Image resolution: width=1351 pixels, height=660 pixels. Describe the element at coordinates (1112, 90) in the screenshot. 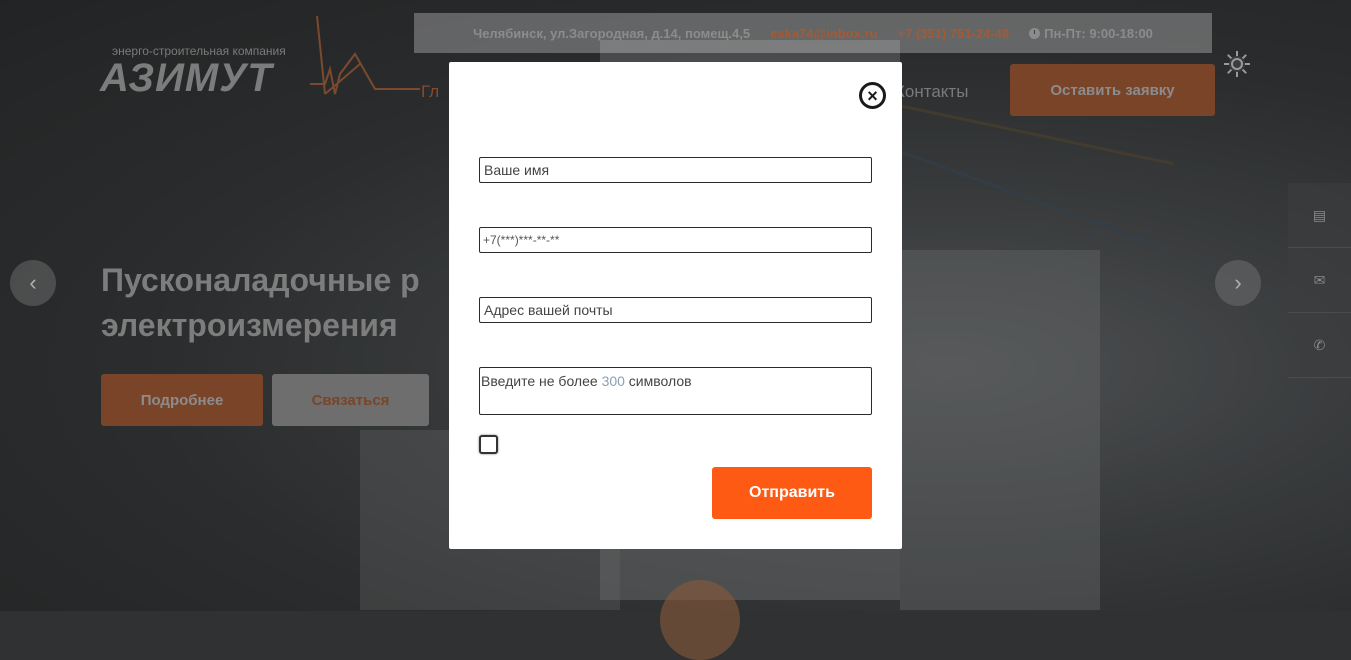

I see `leave-request-button: Оставить заявку` at that location.